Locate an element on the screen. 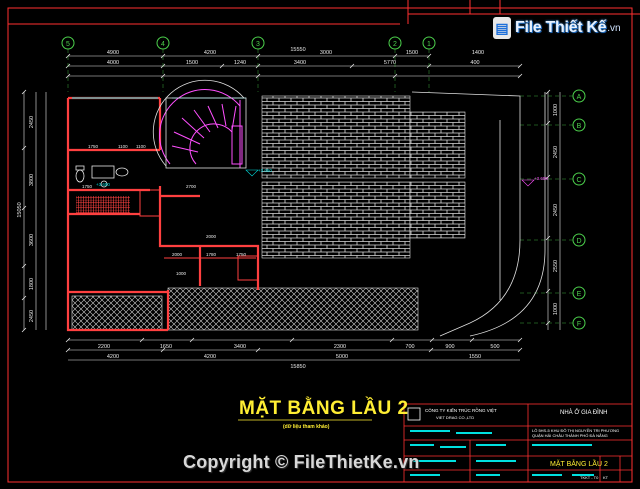 Image resolution: width=640 pixels, height=489 pixels. company-name-en: VIET DRAG CO.,LTD is located at coordinates (455, 417).